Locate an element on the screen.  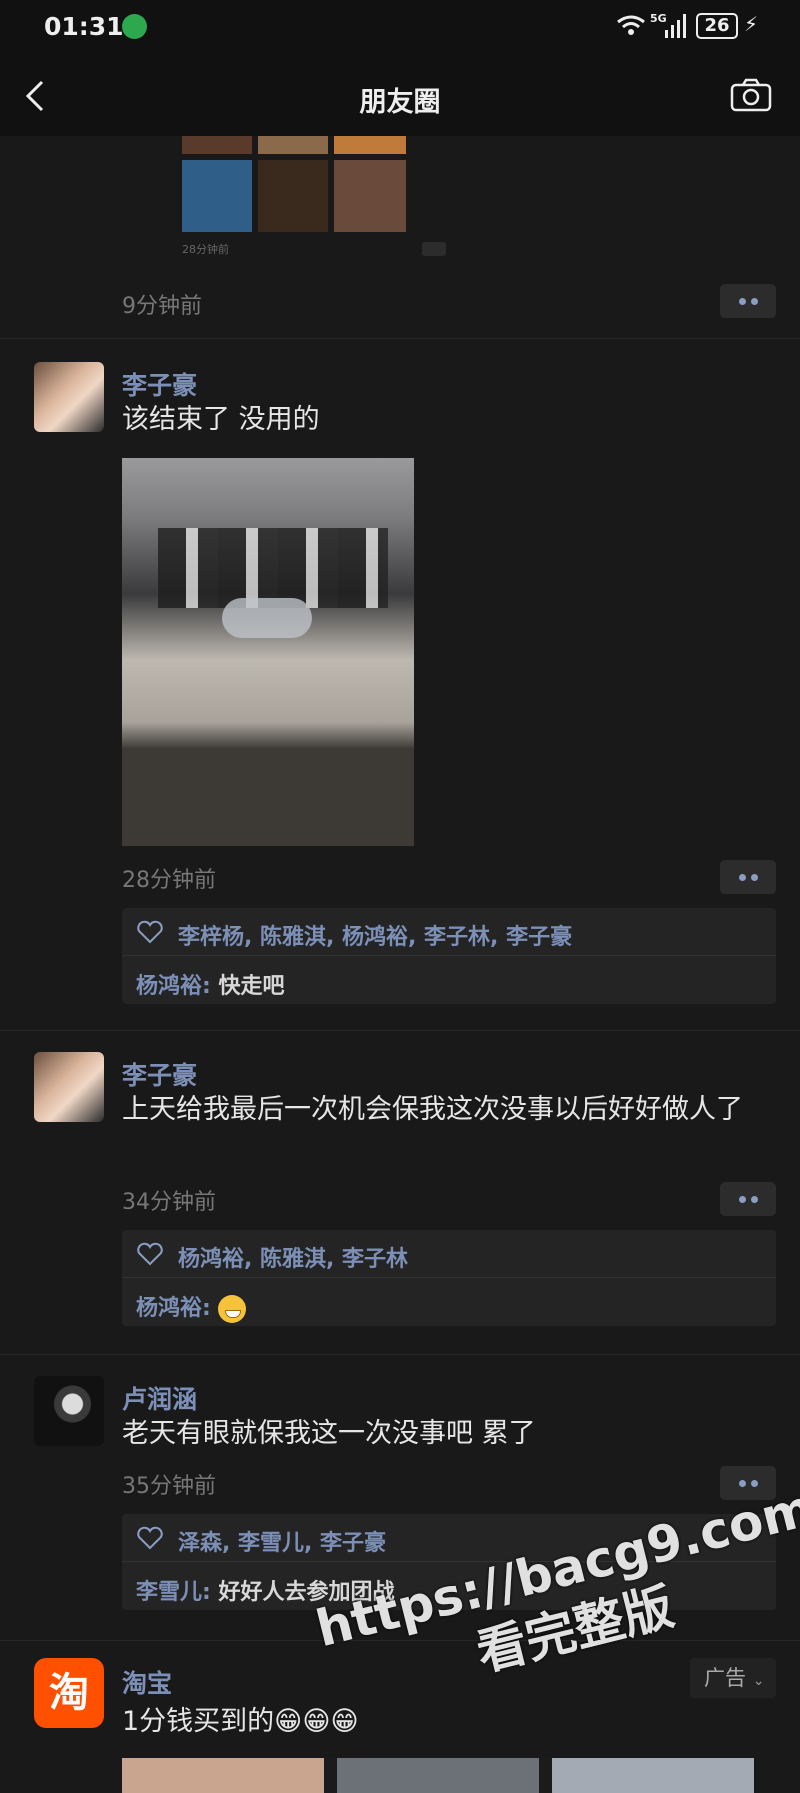
nav-bar: 朋友圈 is located at coordinates (400, 97).